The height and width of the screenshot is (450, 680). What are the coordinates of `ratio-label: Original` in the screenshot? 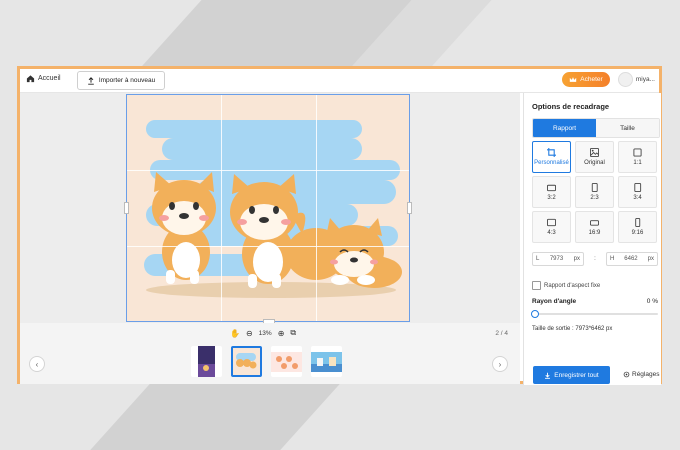 It's located at (594, 163).